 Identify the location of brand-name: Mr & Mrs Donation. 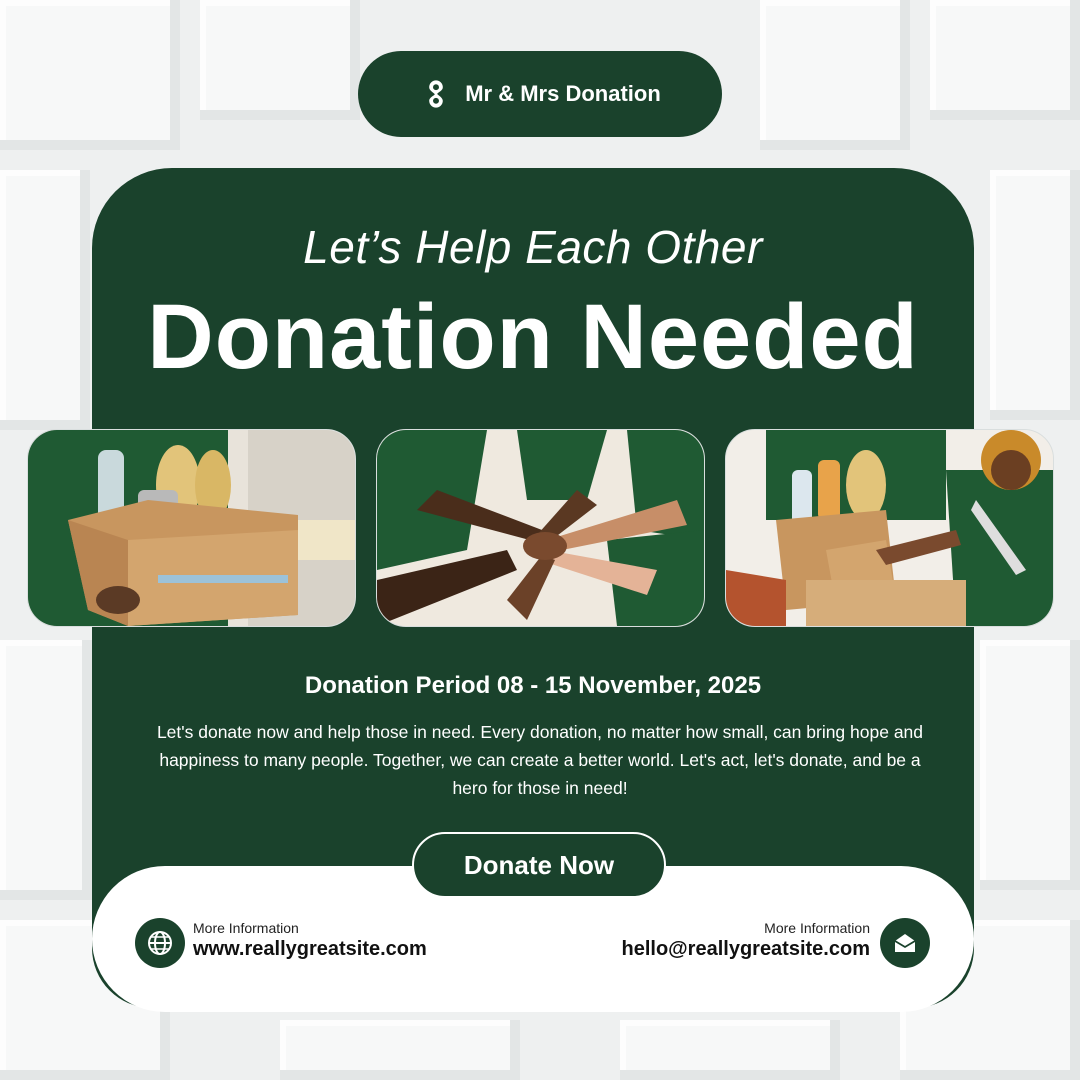
(563, 93).